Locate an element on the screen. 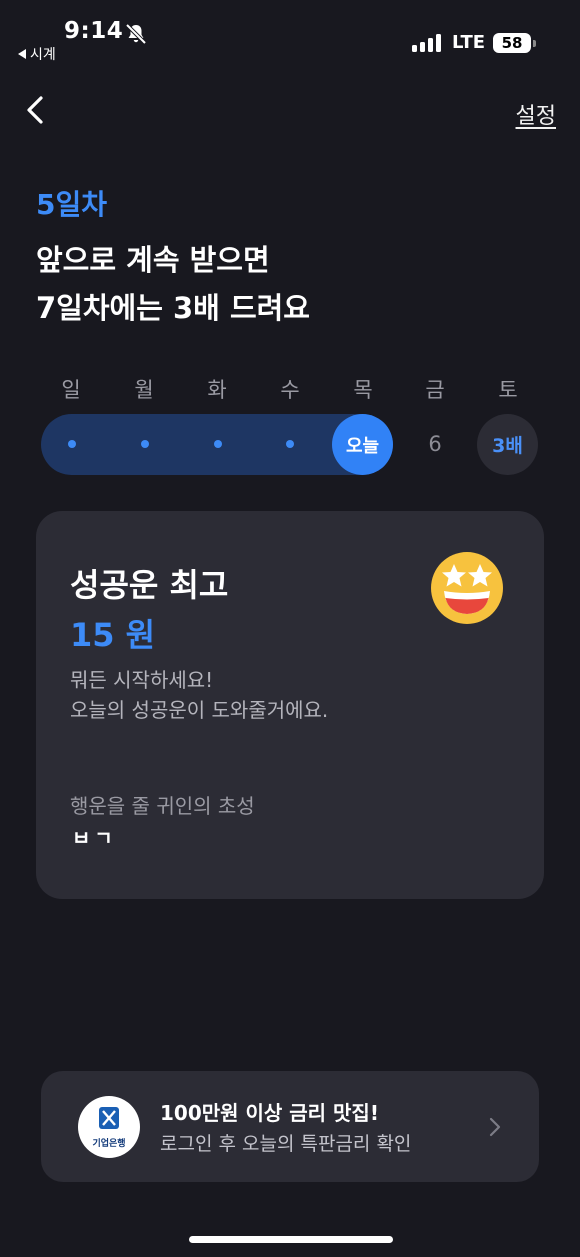  weekday-sun: 일 is located at coordinates (71, 390).